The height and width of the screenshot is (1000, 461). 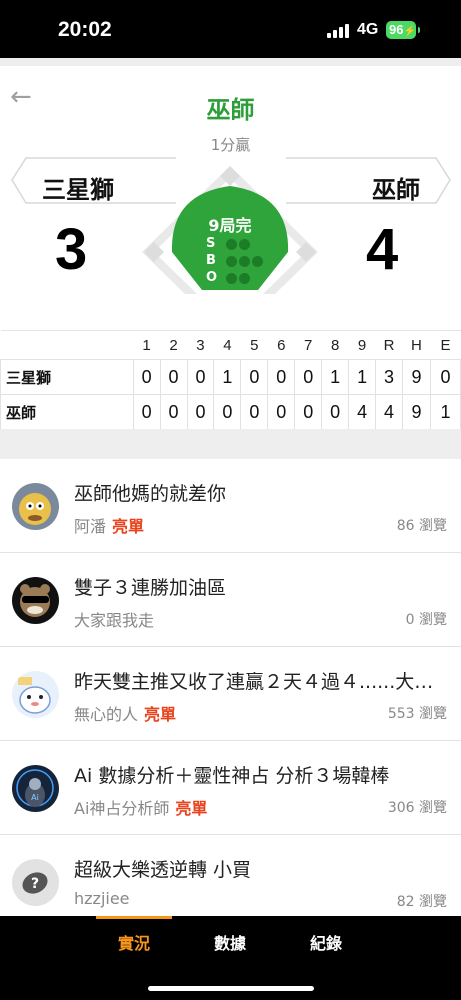 I want to click on post-author: hzzjiee, so click(x=102, y=898).